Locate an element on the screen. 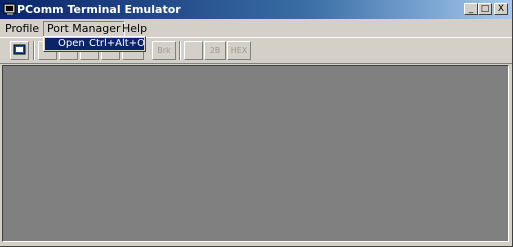 The image size is (513, 247). minimize-button: _ is located at coordinates (471, 9).